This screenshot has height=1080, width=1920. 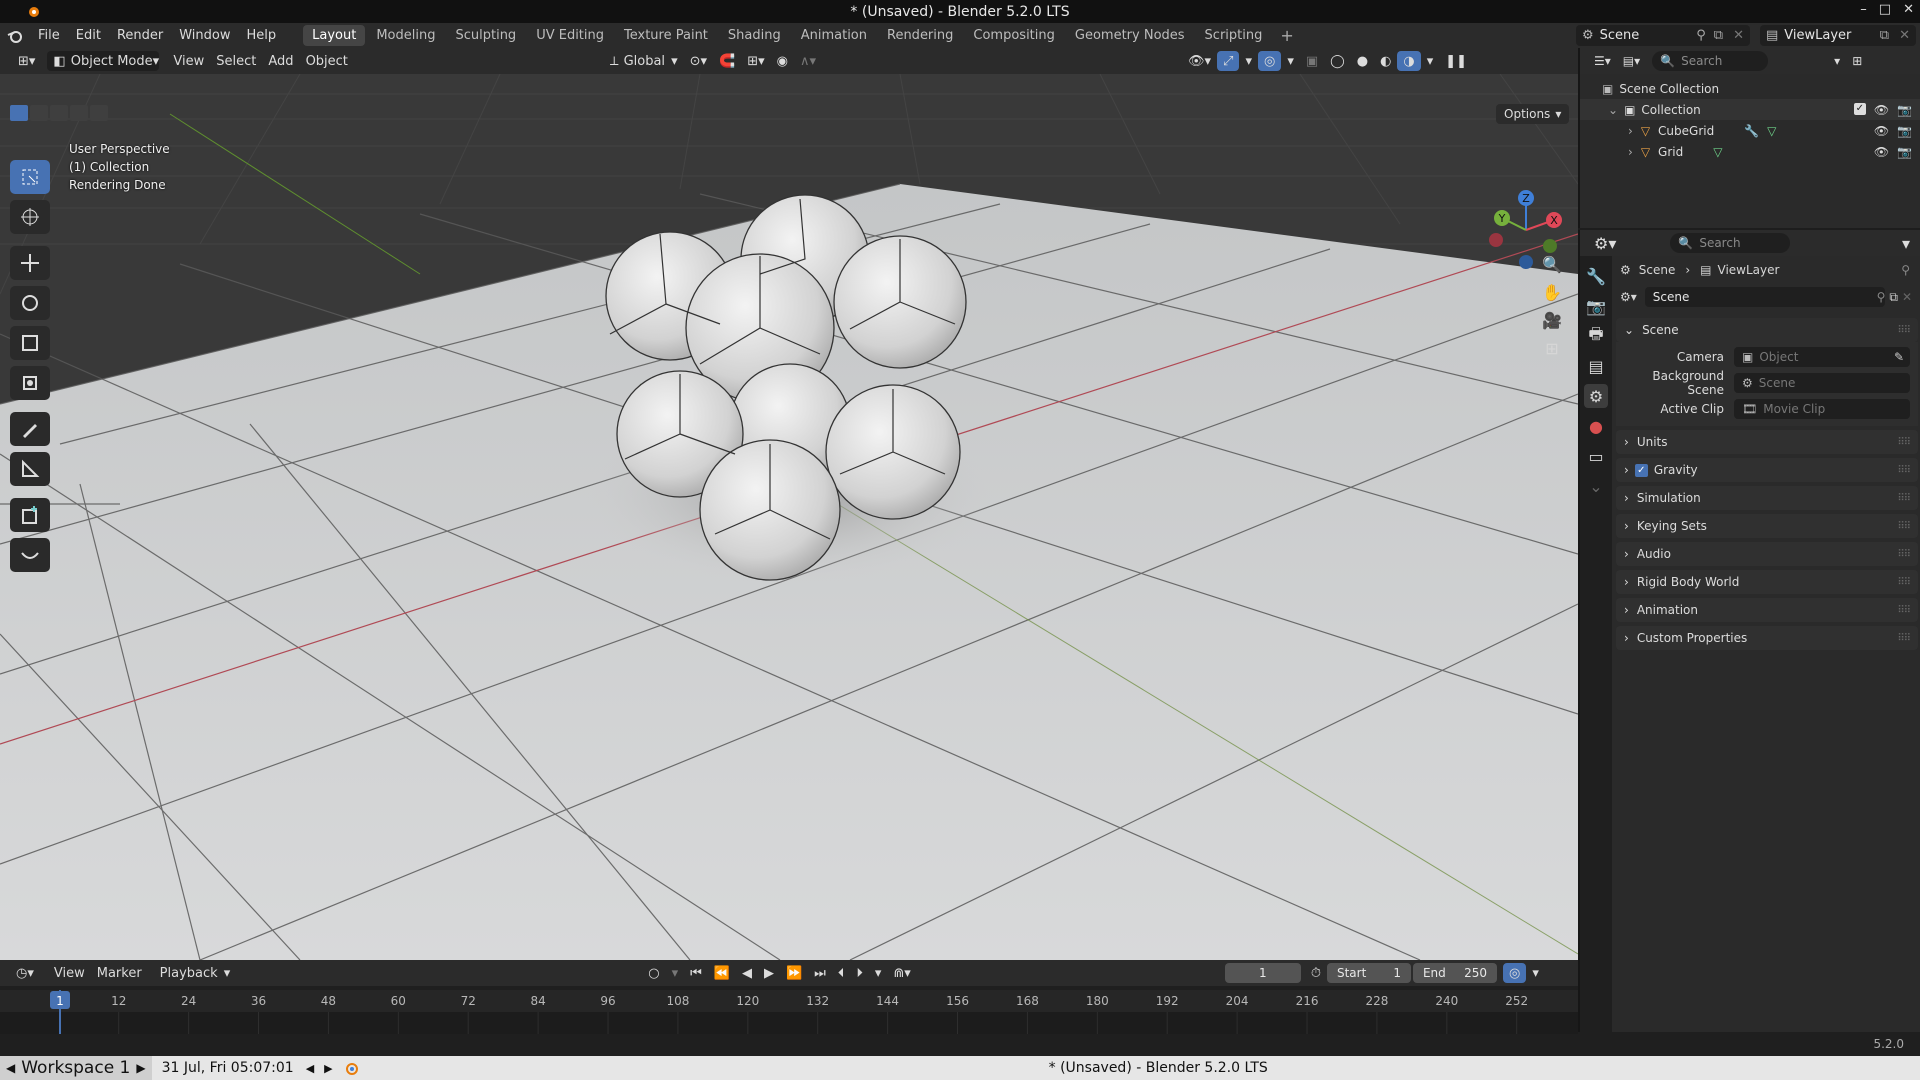 I want to click on jump-start-icon: ⏮, so click(x=696, y=973).